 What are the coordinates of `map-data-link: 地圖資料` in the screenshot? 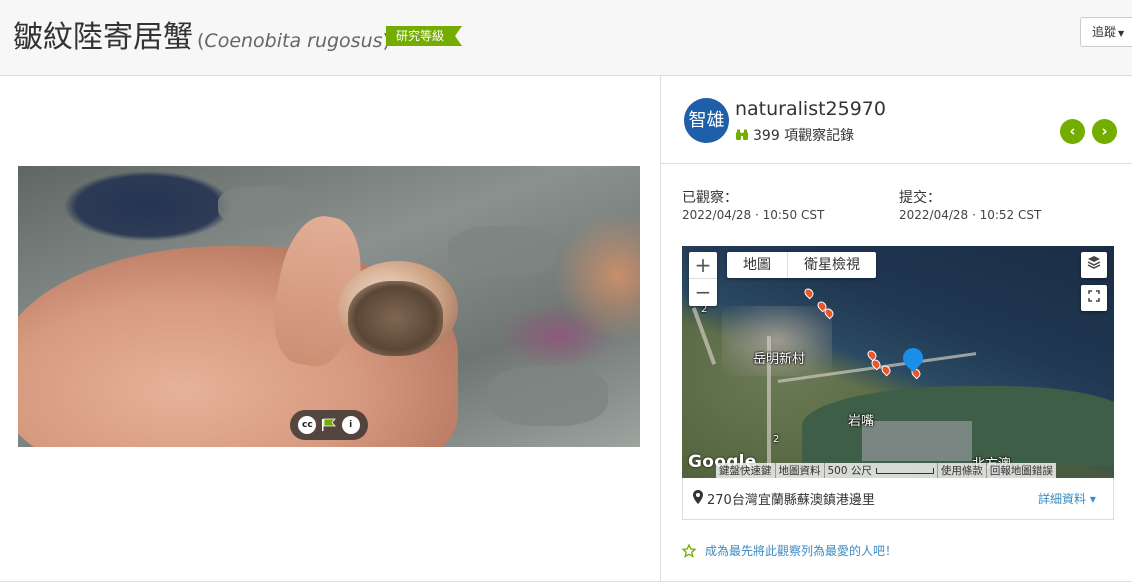 It's located at (800, 470).